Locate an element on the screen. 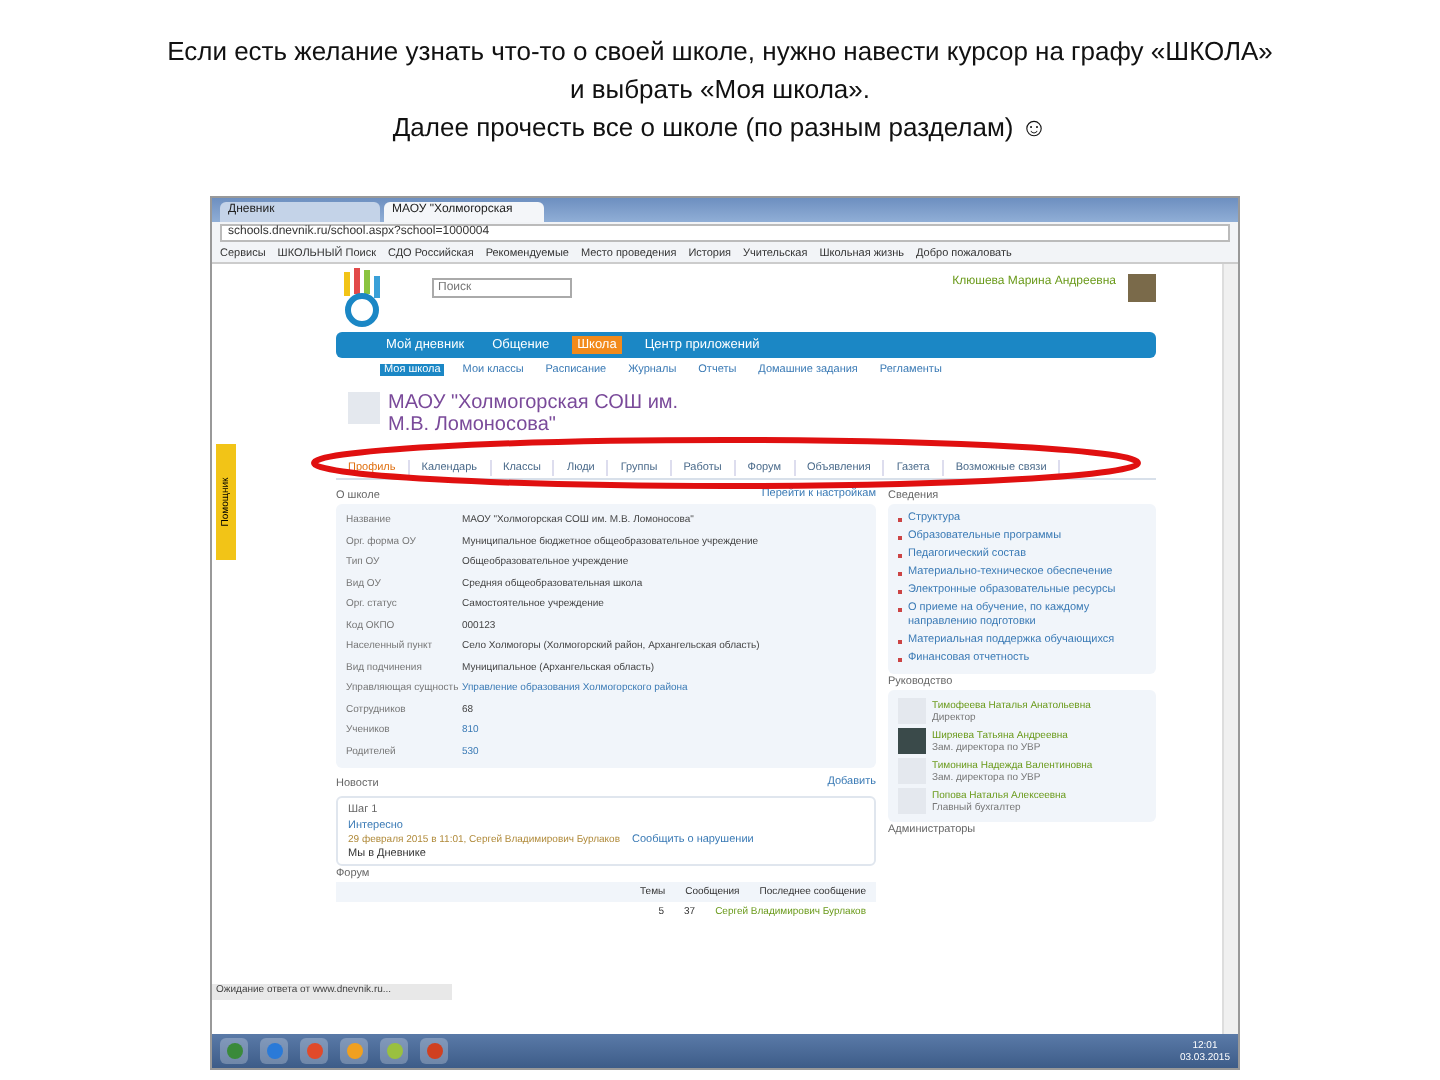 The width and height of the screenshot is (1440, 1080). avatar-placeholder is located at coordinates (1142, 288).